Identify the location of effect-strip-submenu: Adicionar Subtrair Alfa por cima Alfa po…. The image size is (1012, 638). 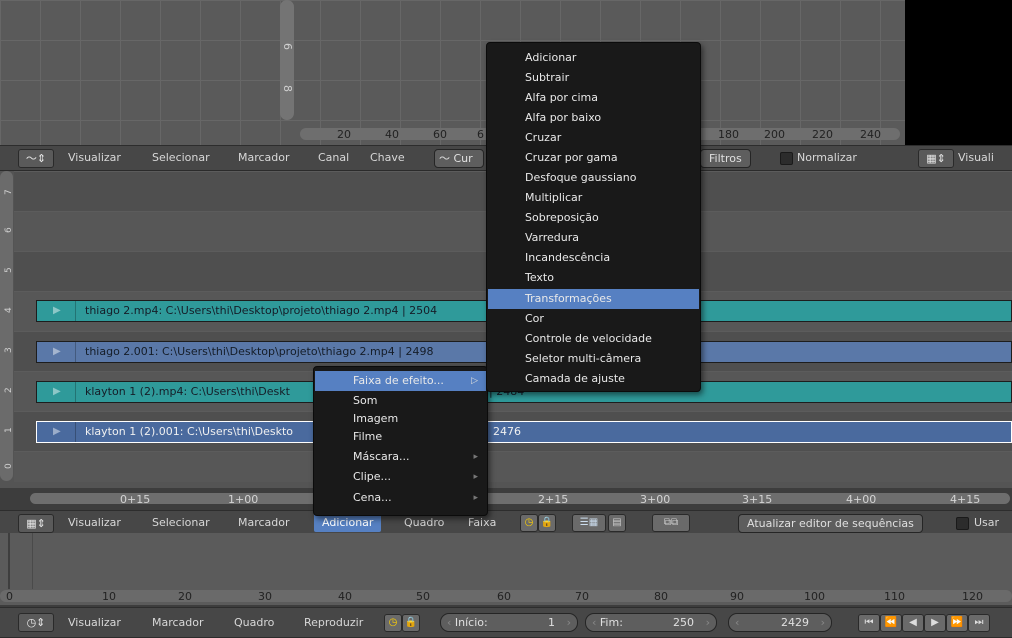
(593, 217).